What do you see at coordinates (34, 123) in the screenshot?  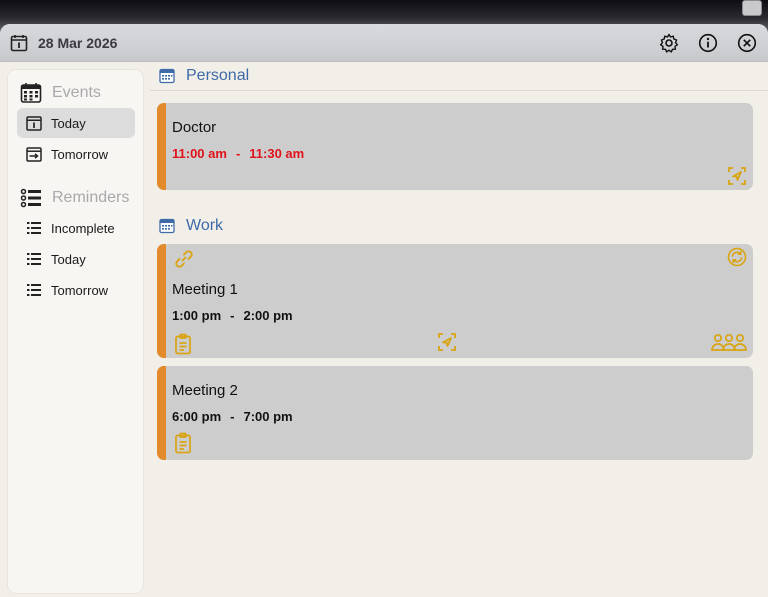 I see `calendar-today-icon` at bounding box center [34, 123].